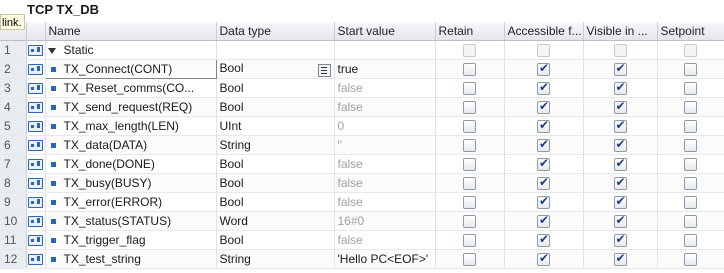 This screenshot has height=273, width=724. Describe the element at coordinates (362, 202) in the screenshot. I see `table-row: 9 TX_error(ERROR) Bool false` at that location.